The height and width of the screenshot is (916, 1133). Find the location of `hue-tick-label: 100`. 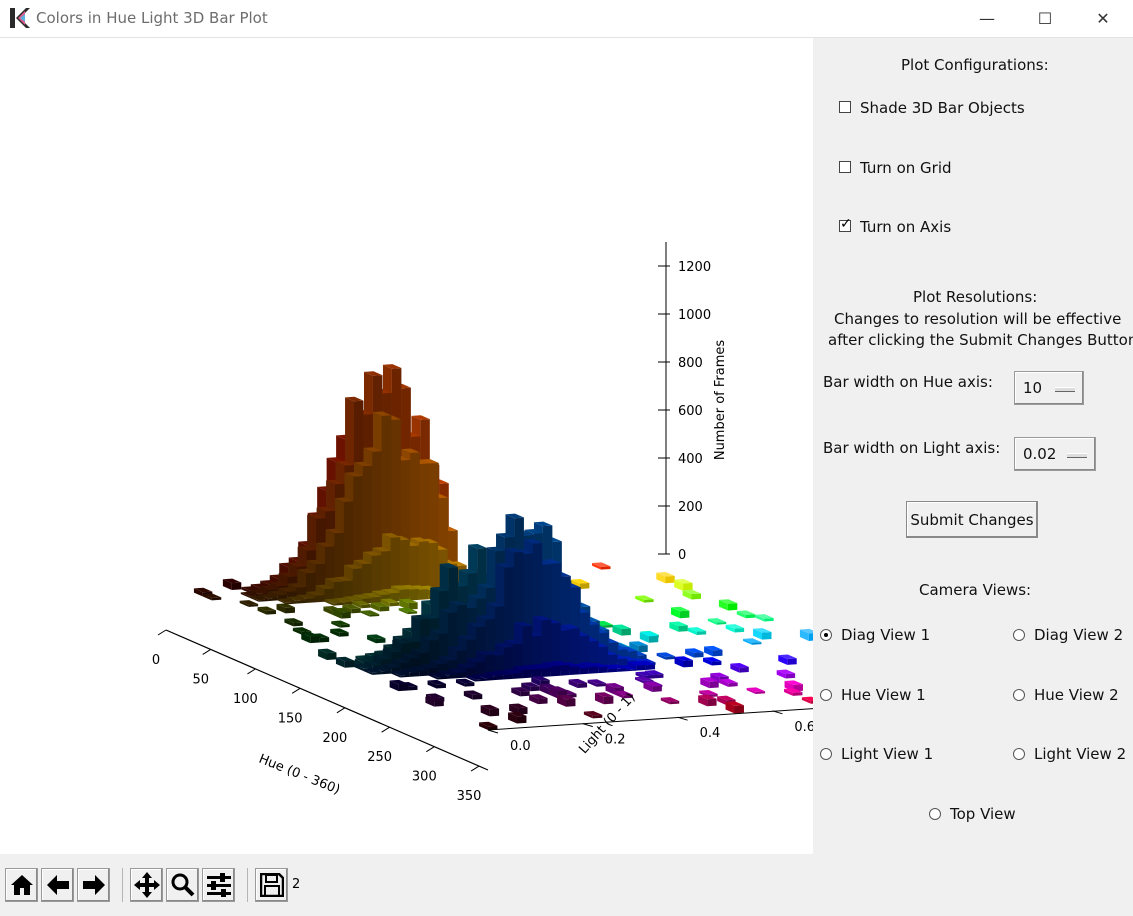

hue-tick-label: 100 is located at coordinates (245, 699).